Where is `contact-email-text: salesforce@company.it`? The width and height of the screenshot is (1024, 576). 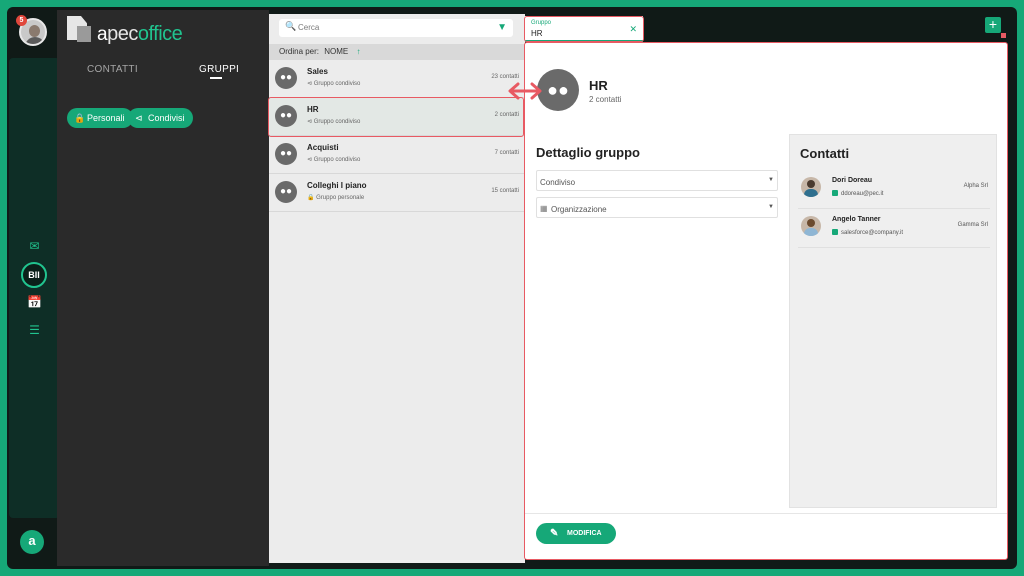
contact-email-text: salesforce@company.it is located at coordinates (872, 233).